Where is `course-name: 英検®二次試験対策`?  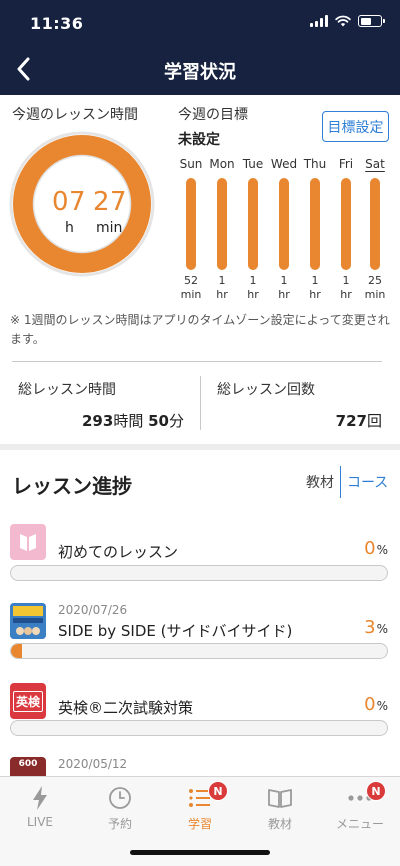
course-name: 英検®二次試験対策 is located at coordinates (126, 708).